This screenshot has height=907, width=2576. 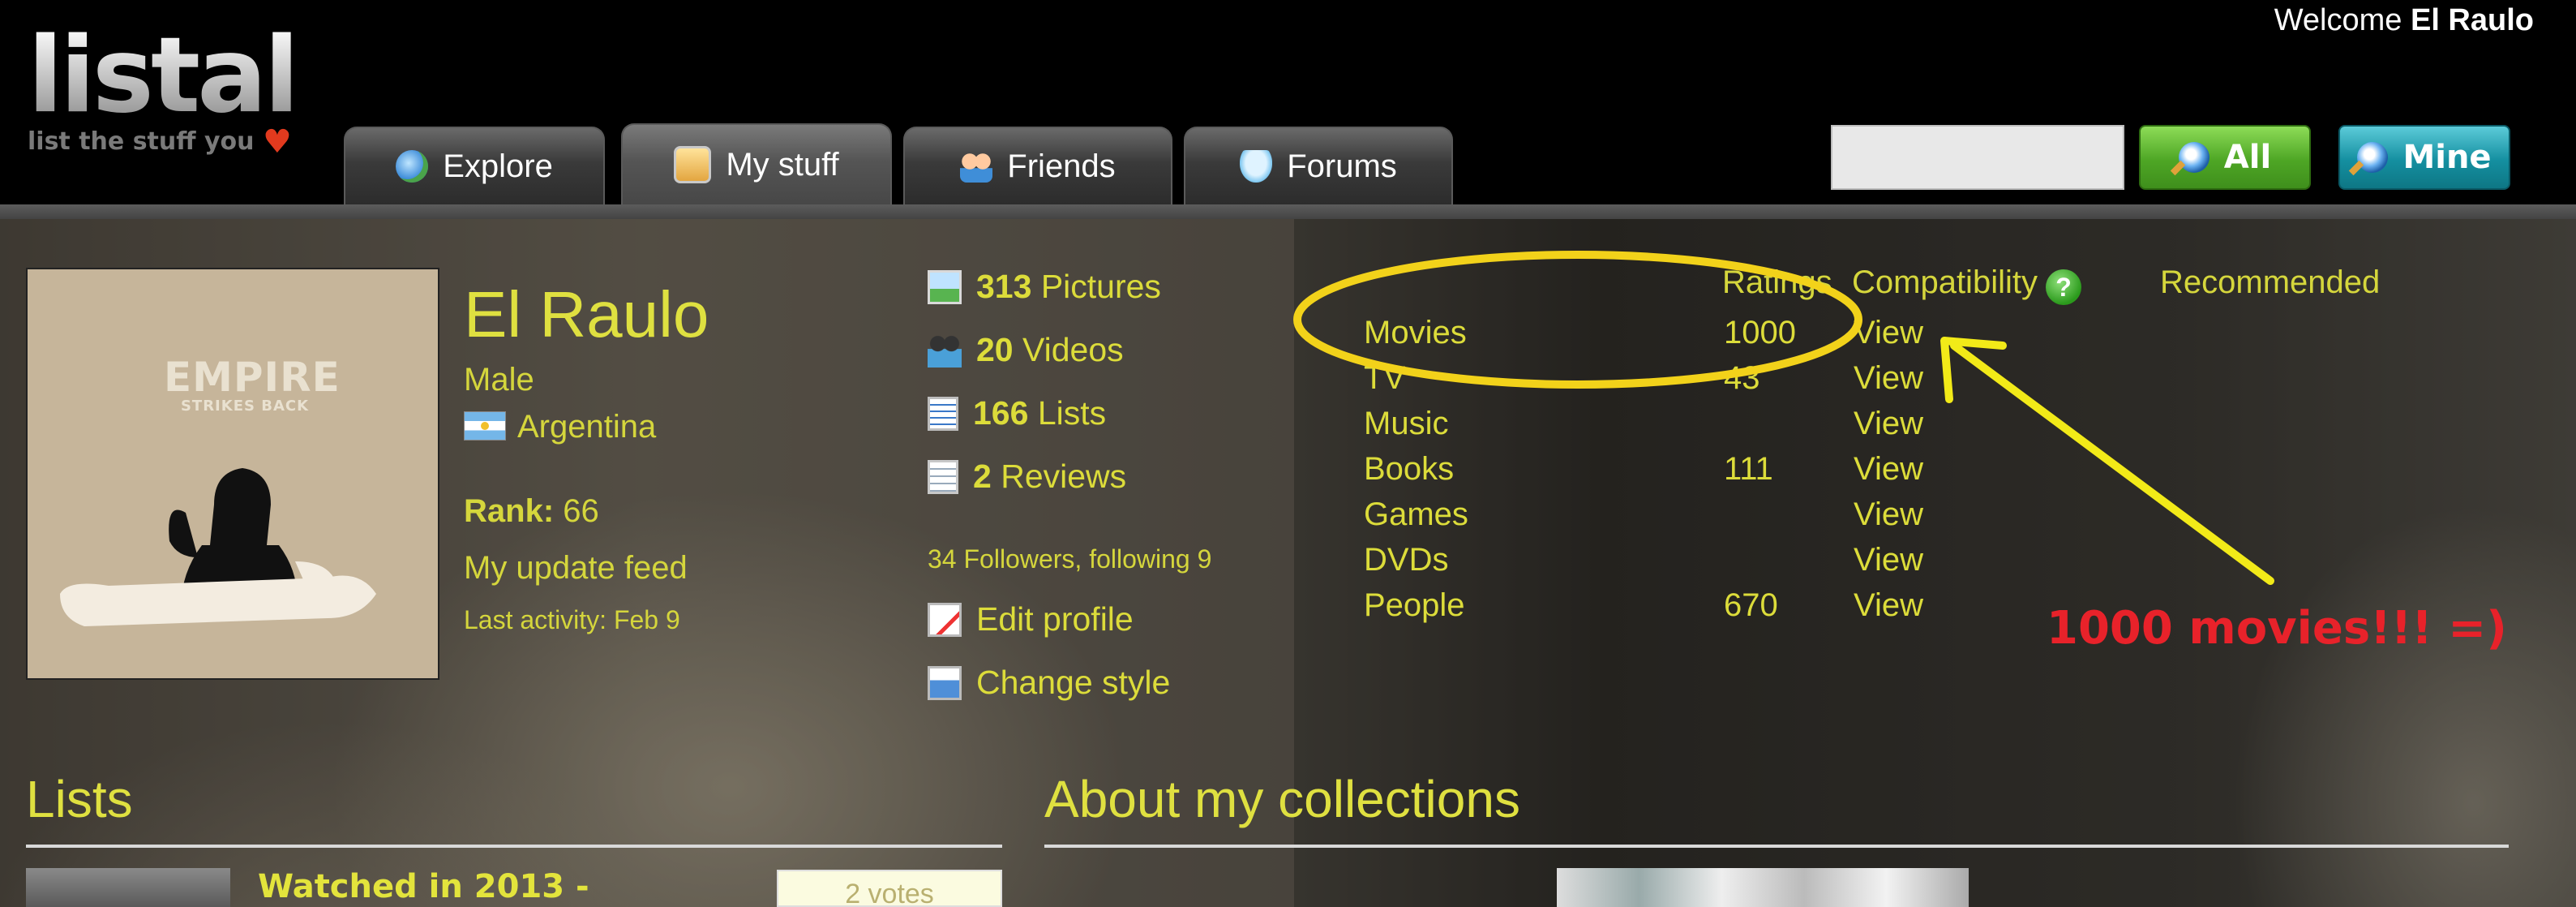 What do you see at coordinates (889, 888) in the screenshot?
I see `votes-badge: 2 votes` at bounding box center [889, 888].